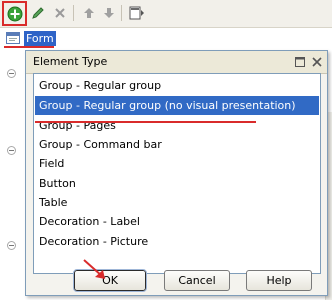 The height and width of the screenshot is (300, 332). Describe the element at coordinates (94, 269) in the screenshot. I see `annotation-arrow` at that location.